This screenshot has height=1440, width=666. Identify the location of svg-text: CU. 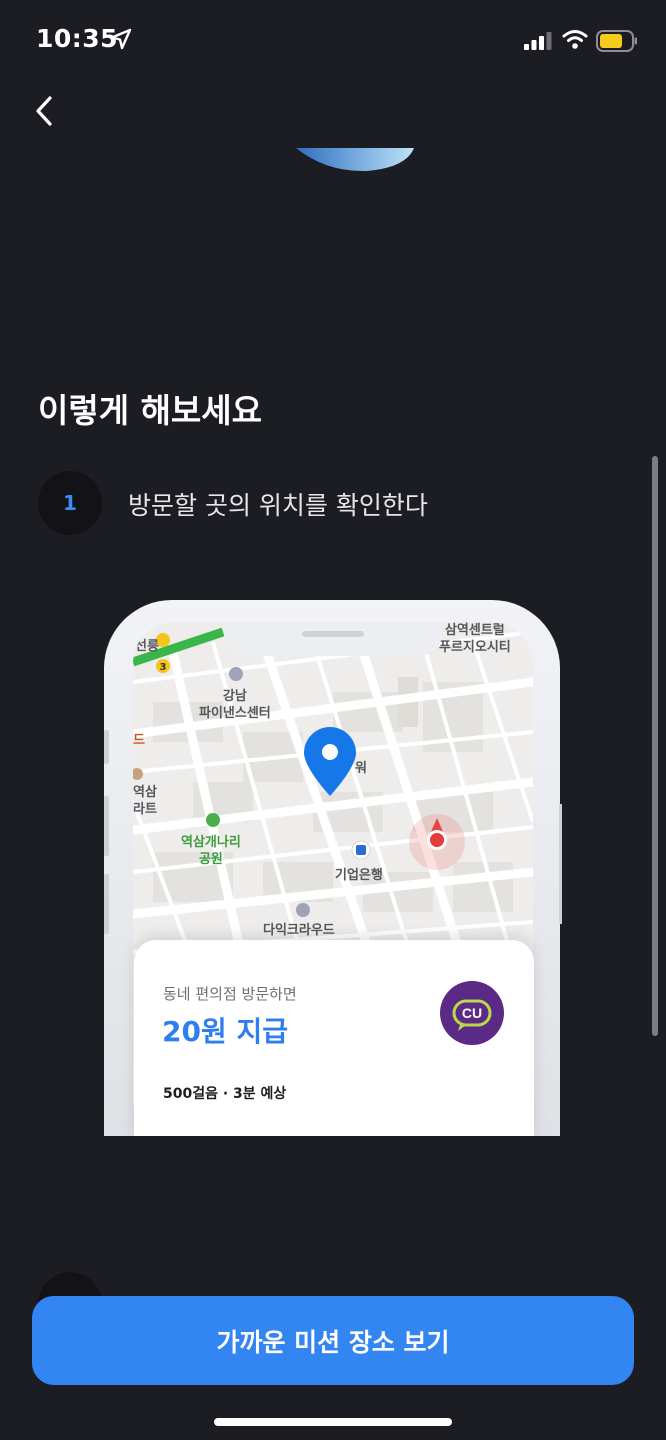
(472, 1013).